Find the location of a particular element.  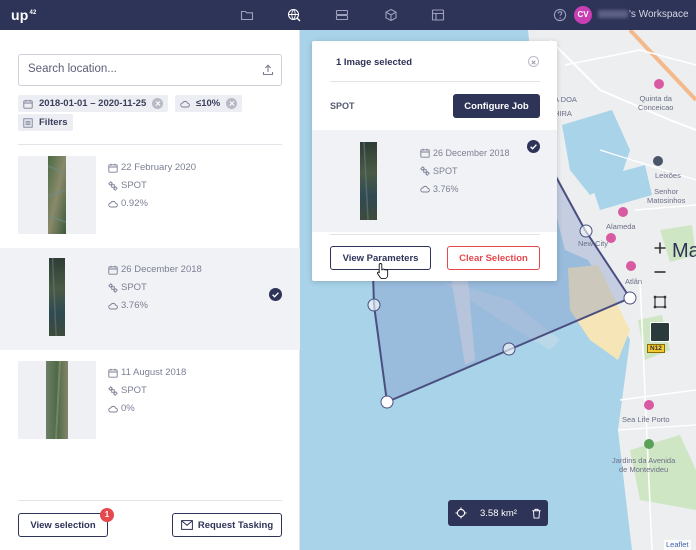

view-selection-button: View selection is located at coordinates (63, 525).